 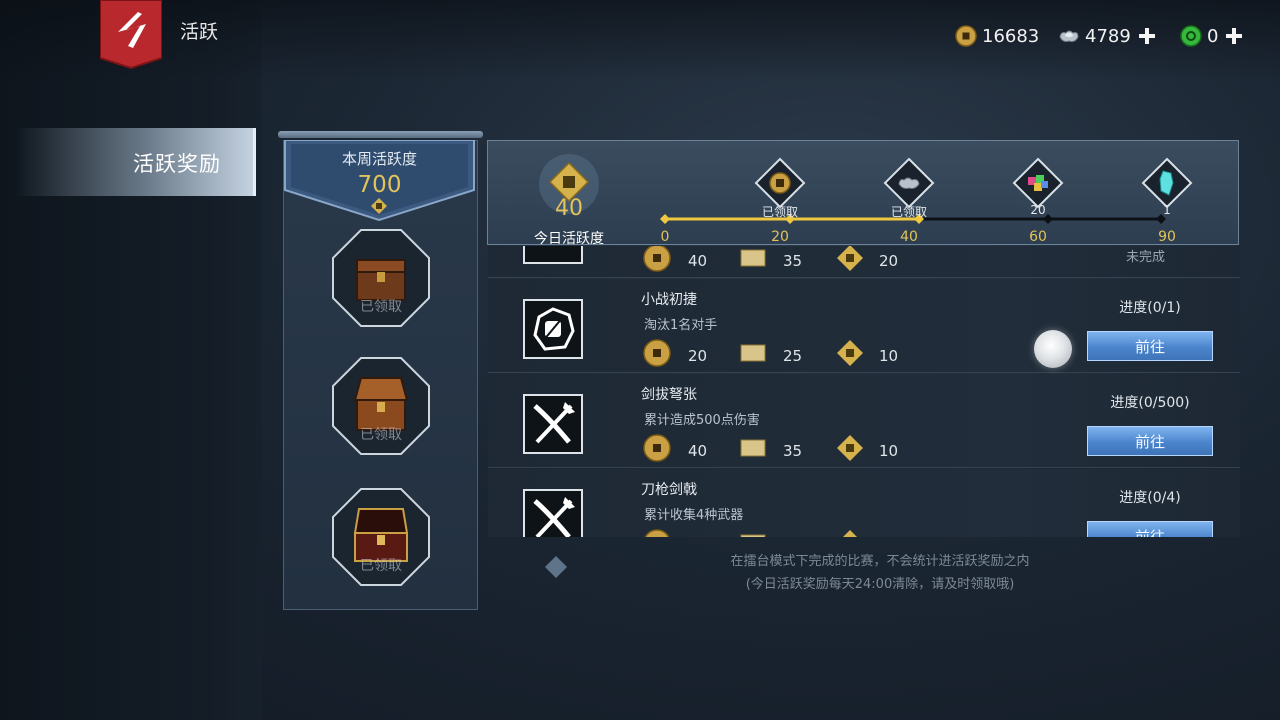 I want to click on colorful-gems-icon, so click(x=1038, y=183).